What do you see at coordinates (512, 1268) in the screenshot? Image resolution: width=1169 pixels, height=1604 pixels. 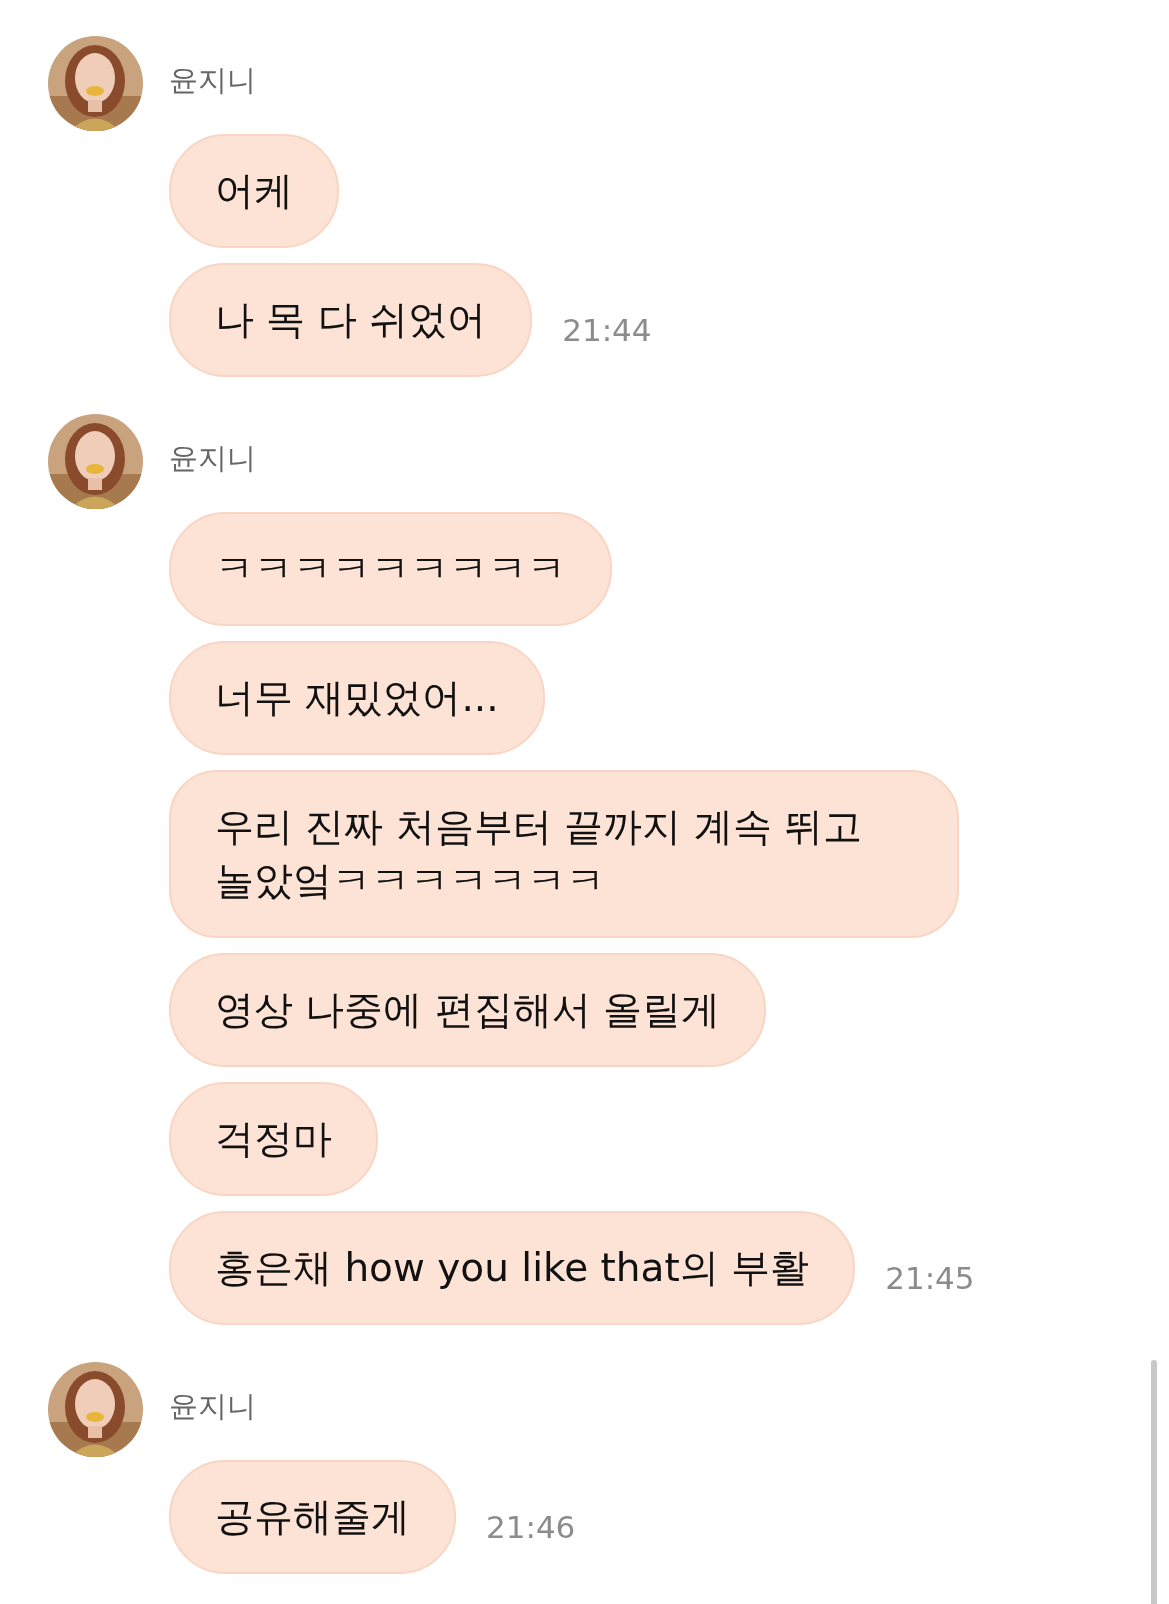 I see `message-bubble: 홍은채 how you like that의 부활` at bounding box center [512, 1268].